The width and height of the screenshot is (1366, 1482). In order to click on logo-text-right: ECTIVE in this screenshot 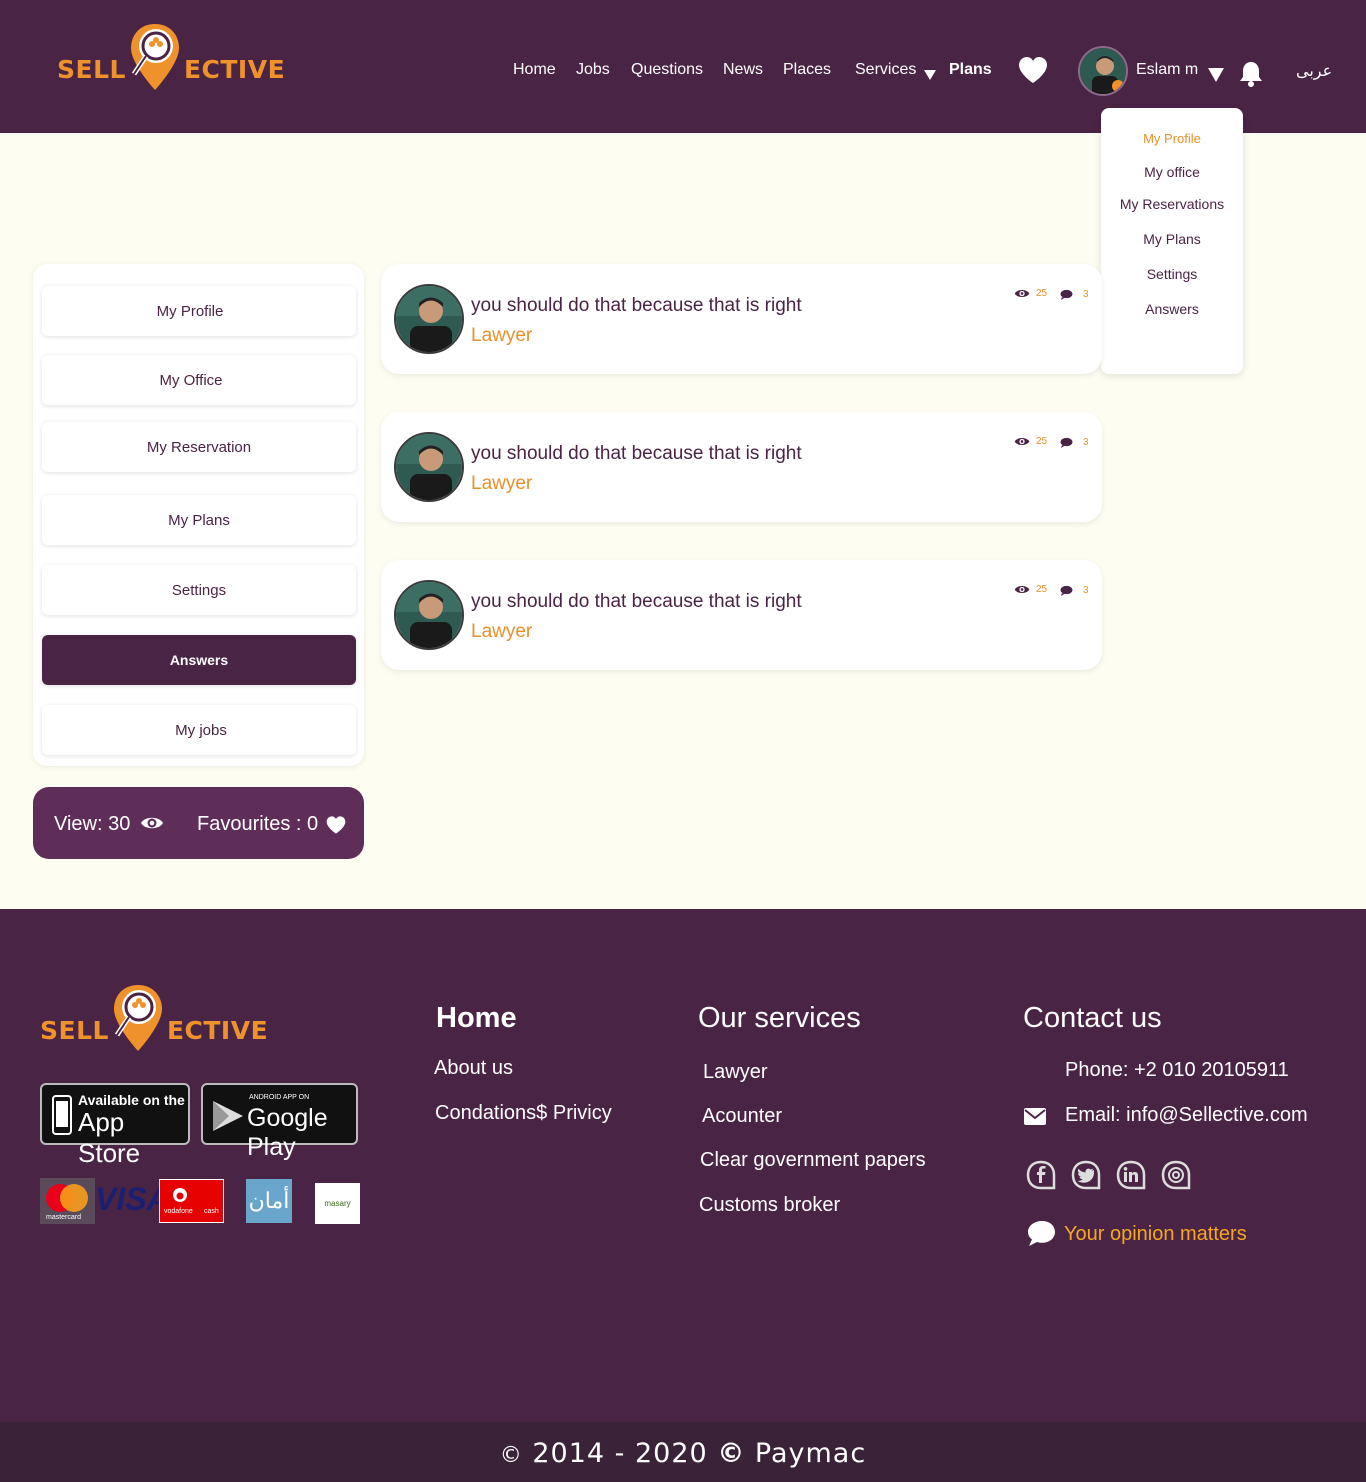, I will do `click(217, 1030)`.